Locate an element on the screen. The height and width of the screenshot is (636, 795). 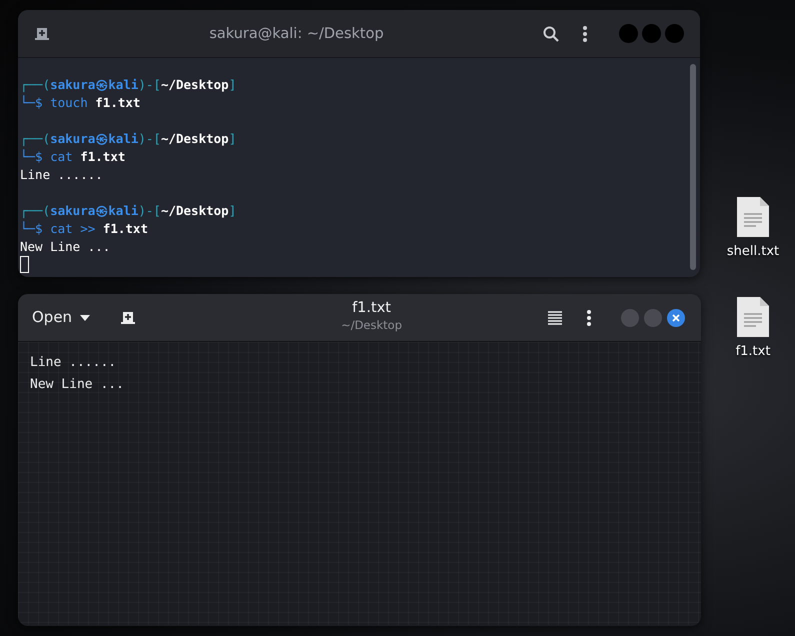
text-cursor is located at coordinates (24, 264).